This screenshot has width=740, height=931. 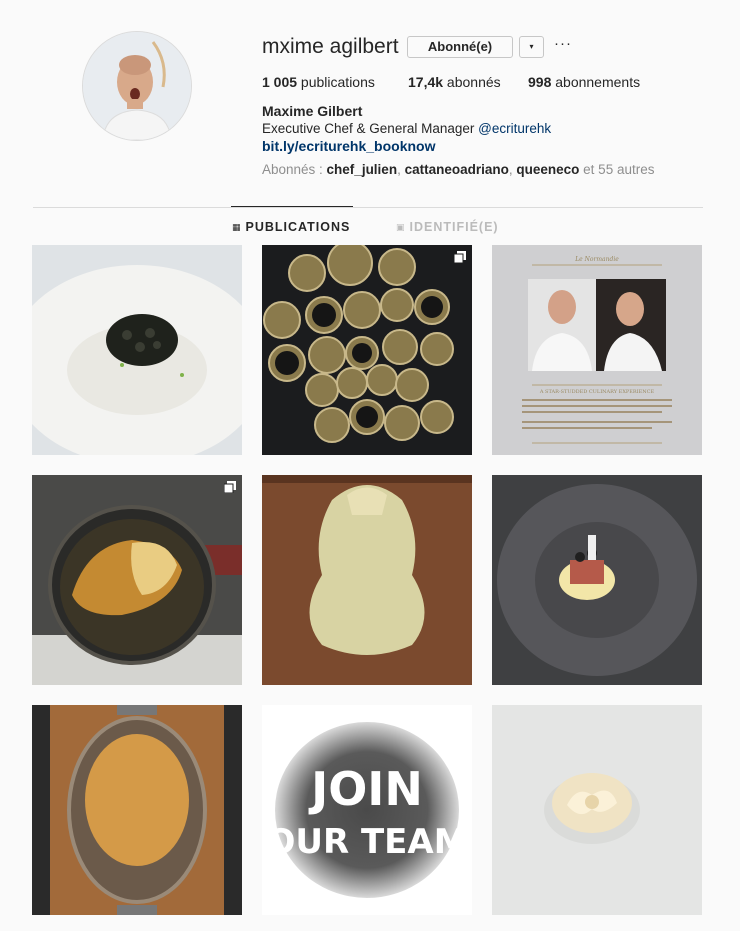 I want to click on stat-followers: 17,4k abonnés, so click(x=468, y=82).